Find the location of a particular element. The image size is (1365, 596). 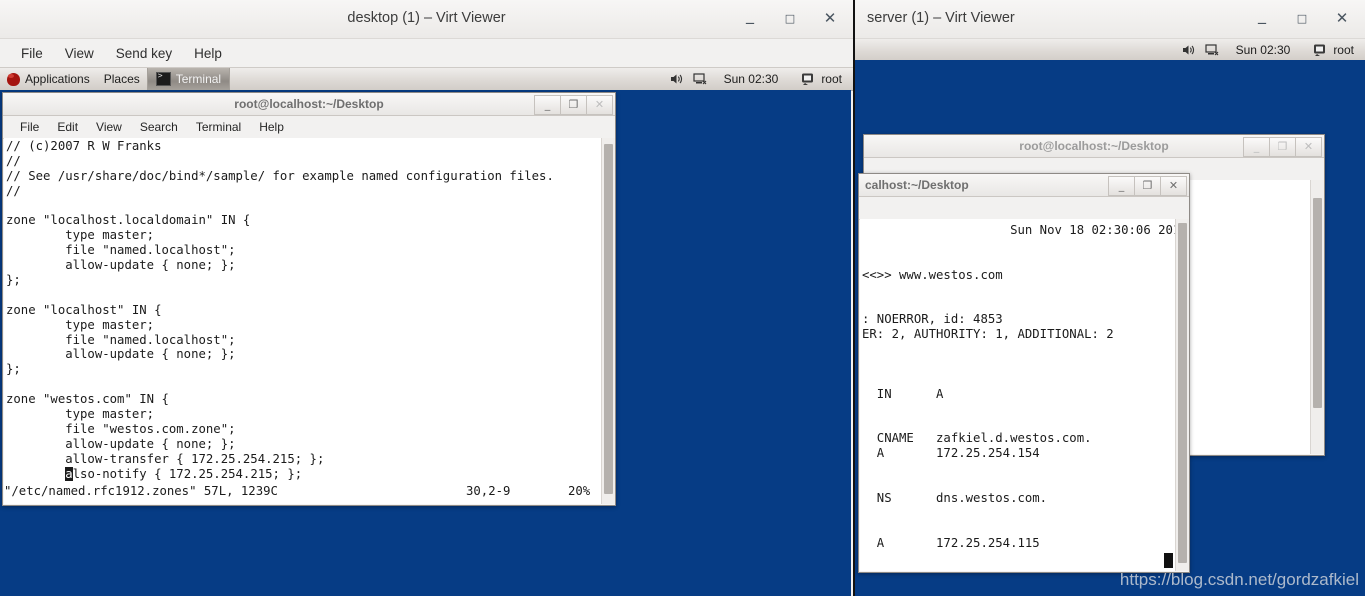

server-back-terminal-scrollbar is located at coordinates (1317, 317).